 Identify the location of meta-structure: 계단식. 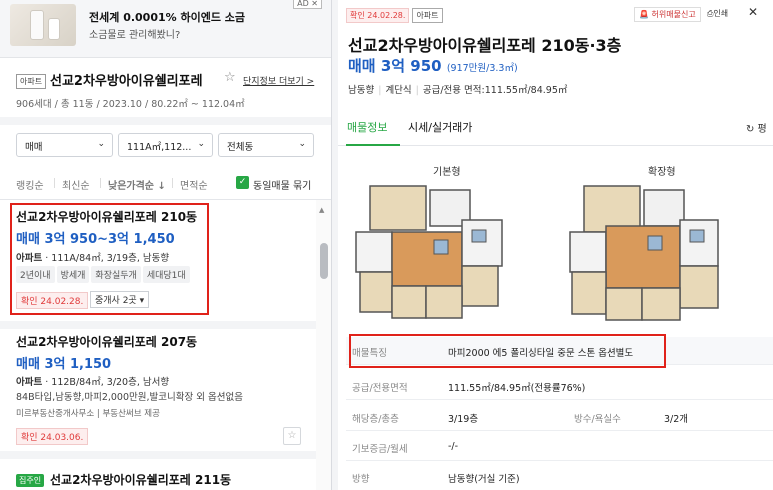
(398, 90).